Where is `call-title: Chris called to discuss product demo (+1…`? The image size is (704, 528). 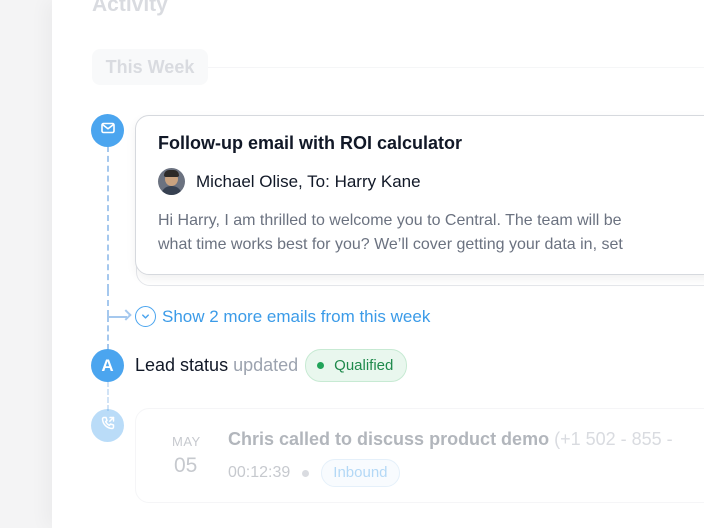 call-title: Chris called to discuss product demo (+1… is located at coordinates (450, 439).